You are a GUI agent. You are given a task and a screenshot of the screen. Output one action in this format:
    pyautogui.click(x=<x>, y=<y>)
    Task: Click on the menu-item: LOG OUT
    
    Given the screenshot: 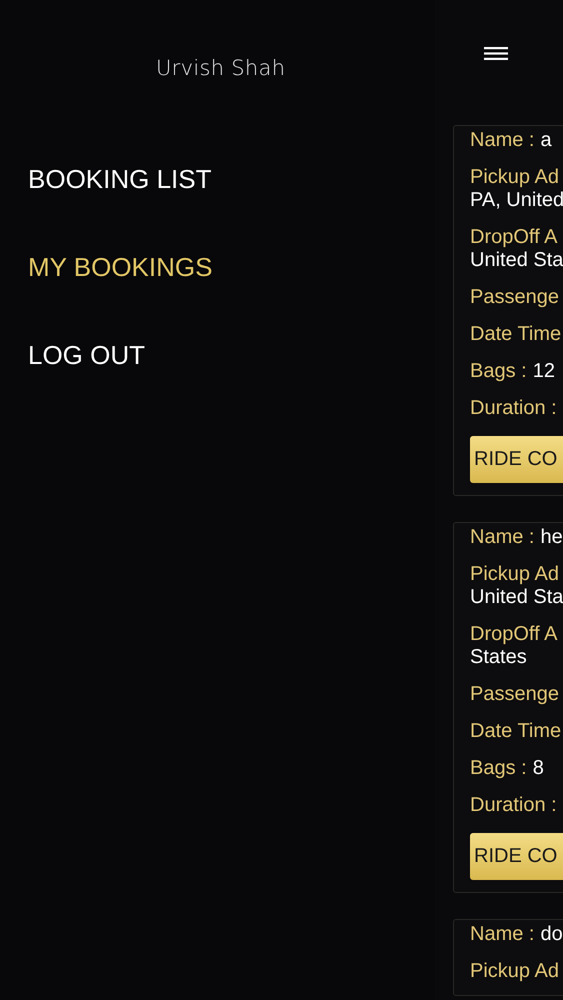 What is the action you would take?
    pyautogui.click(x=87, y=355)
    